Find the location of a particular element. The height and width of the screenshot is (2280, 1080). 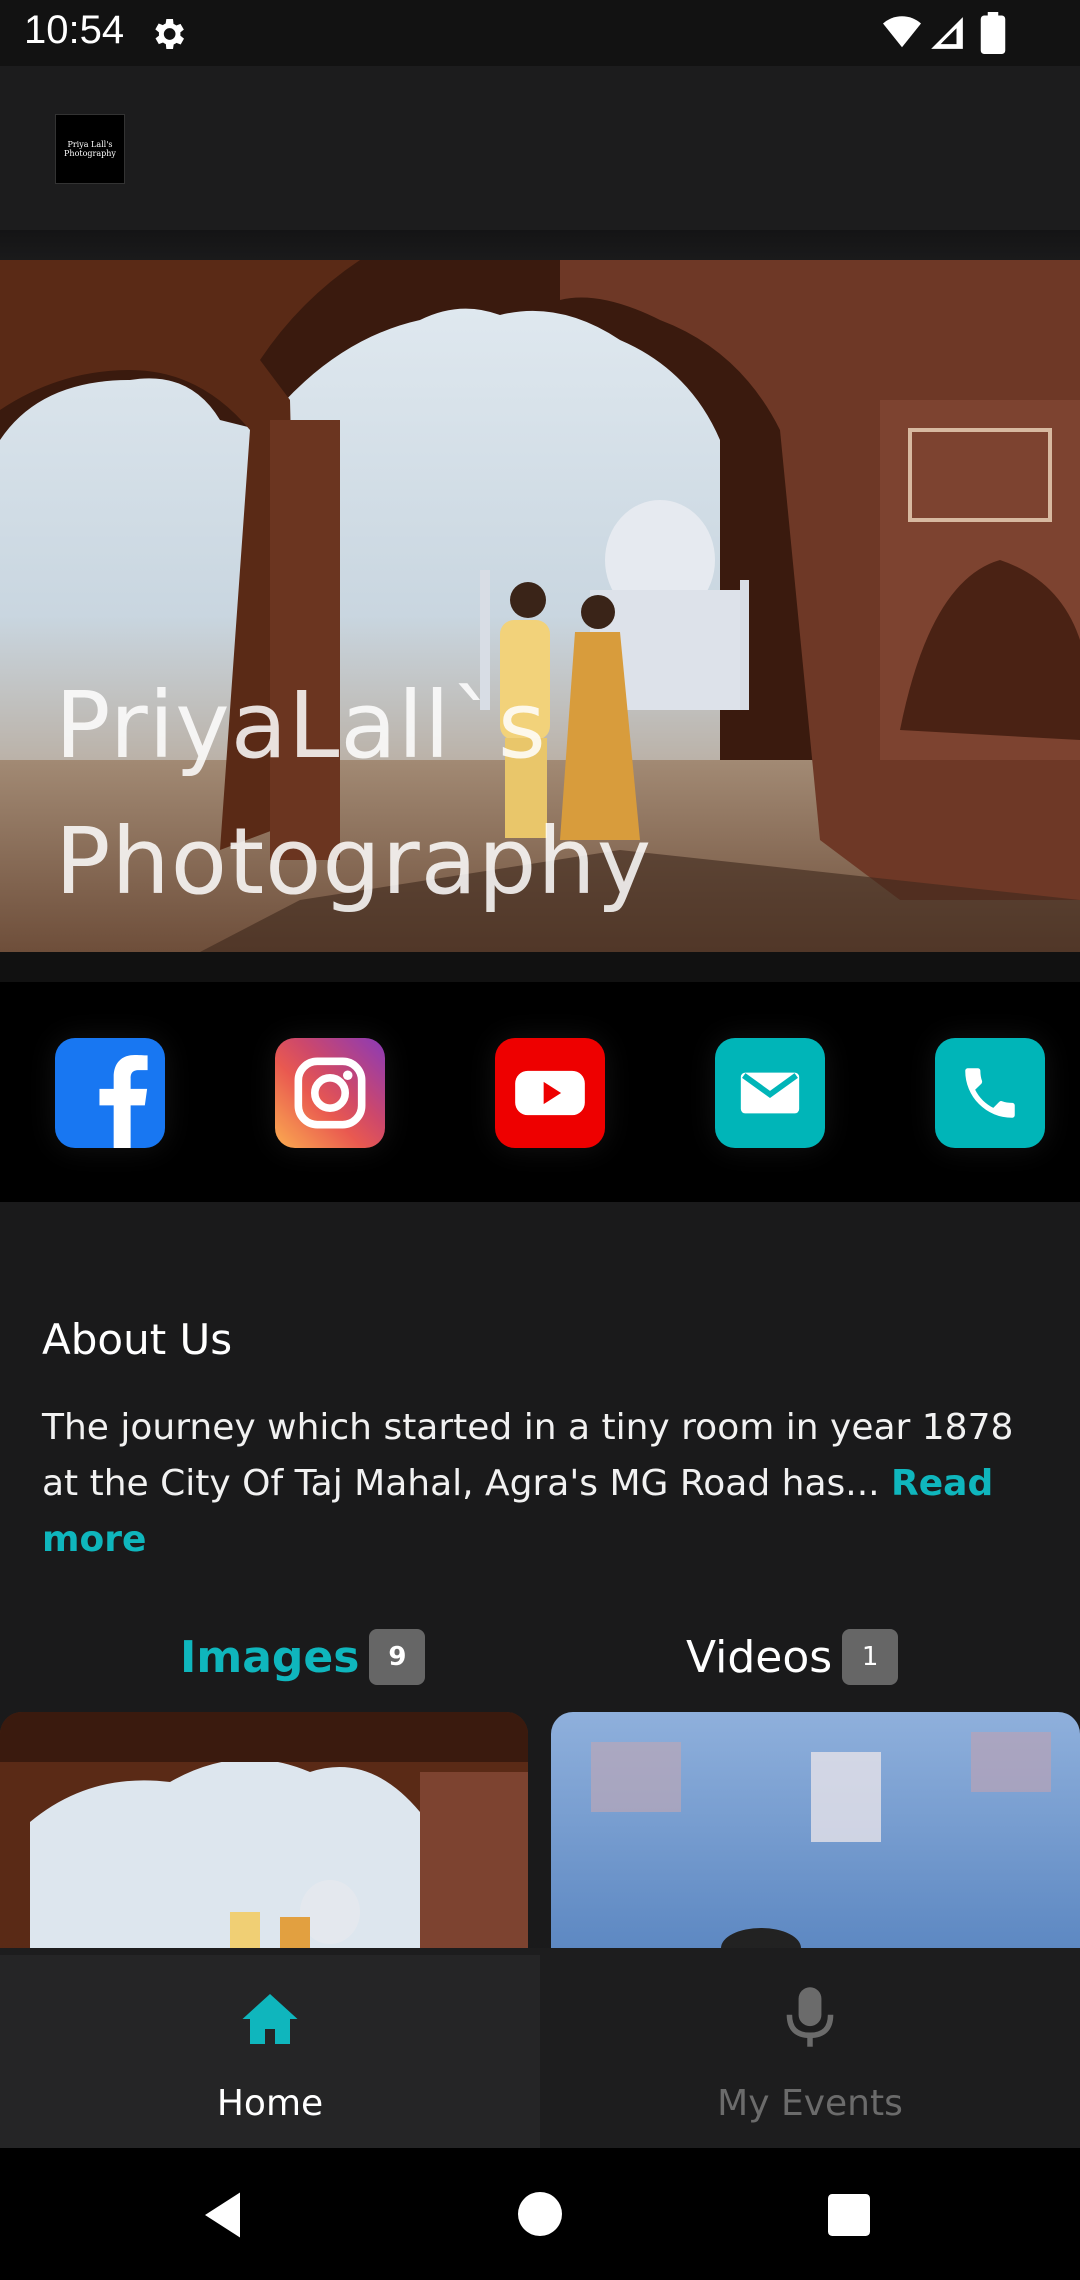

image-card is located at coordinates (264, 1830).